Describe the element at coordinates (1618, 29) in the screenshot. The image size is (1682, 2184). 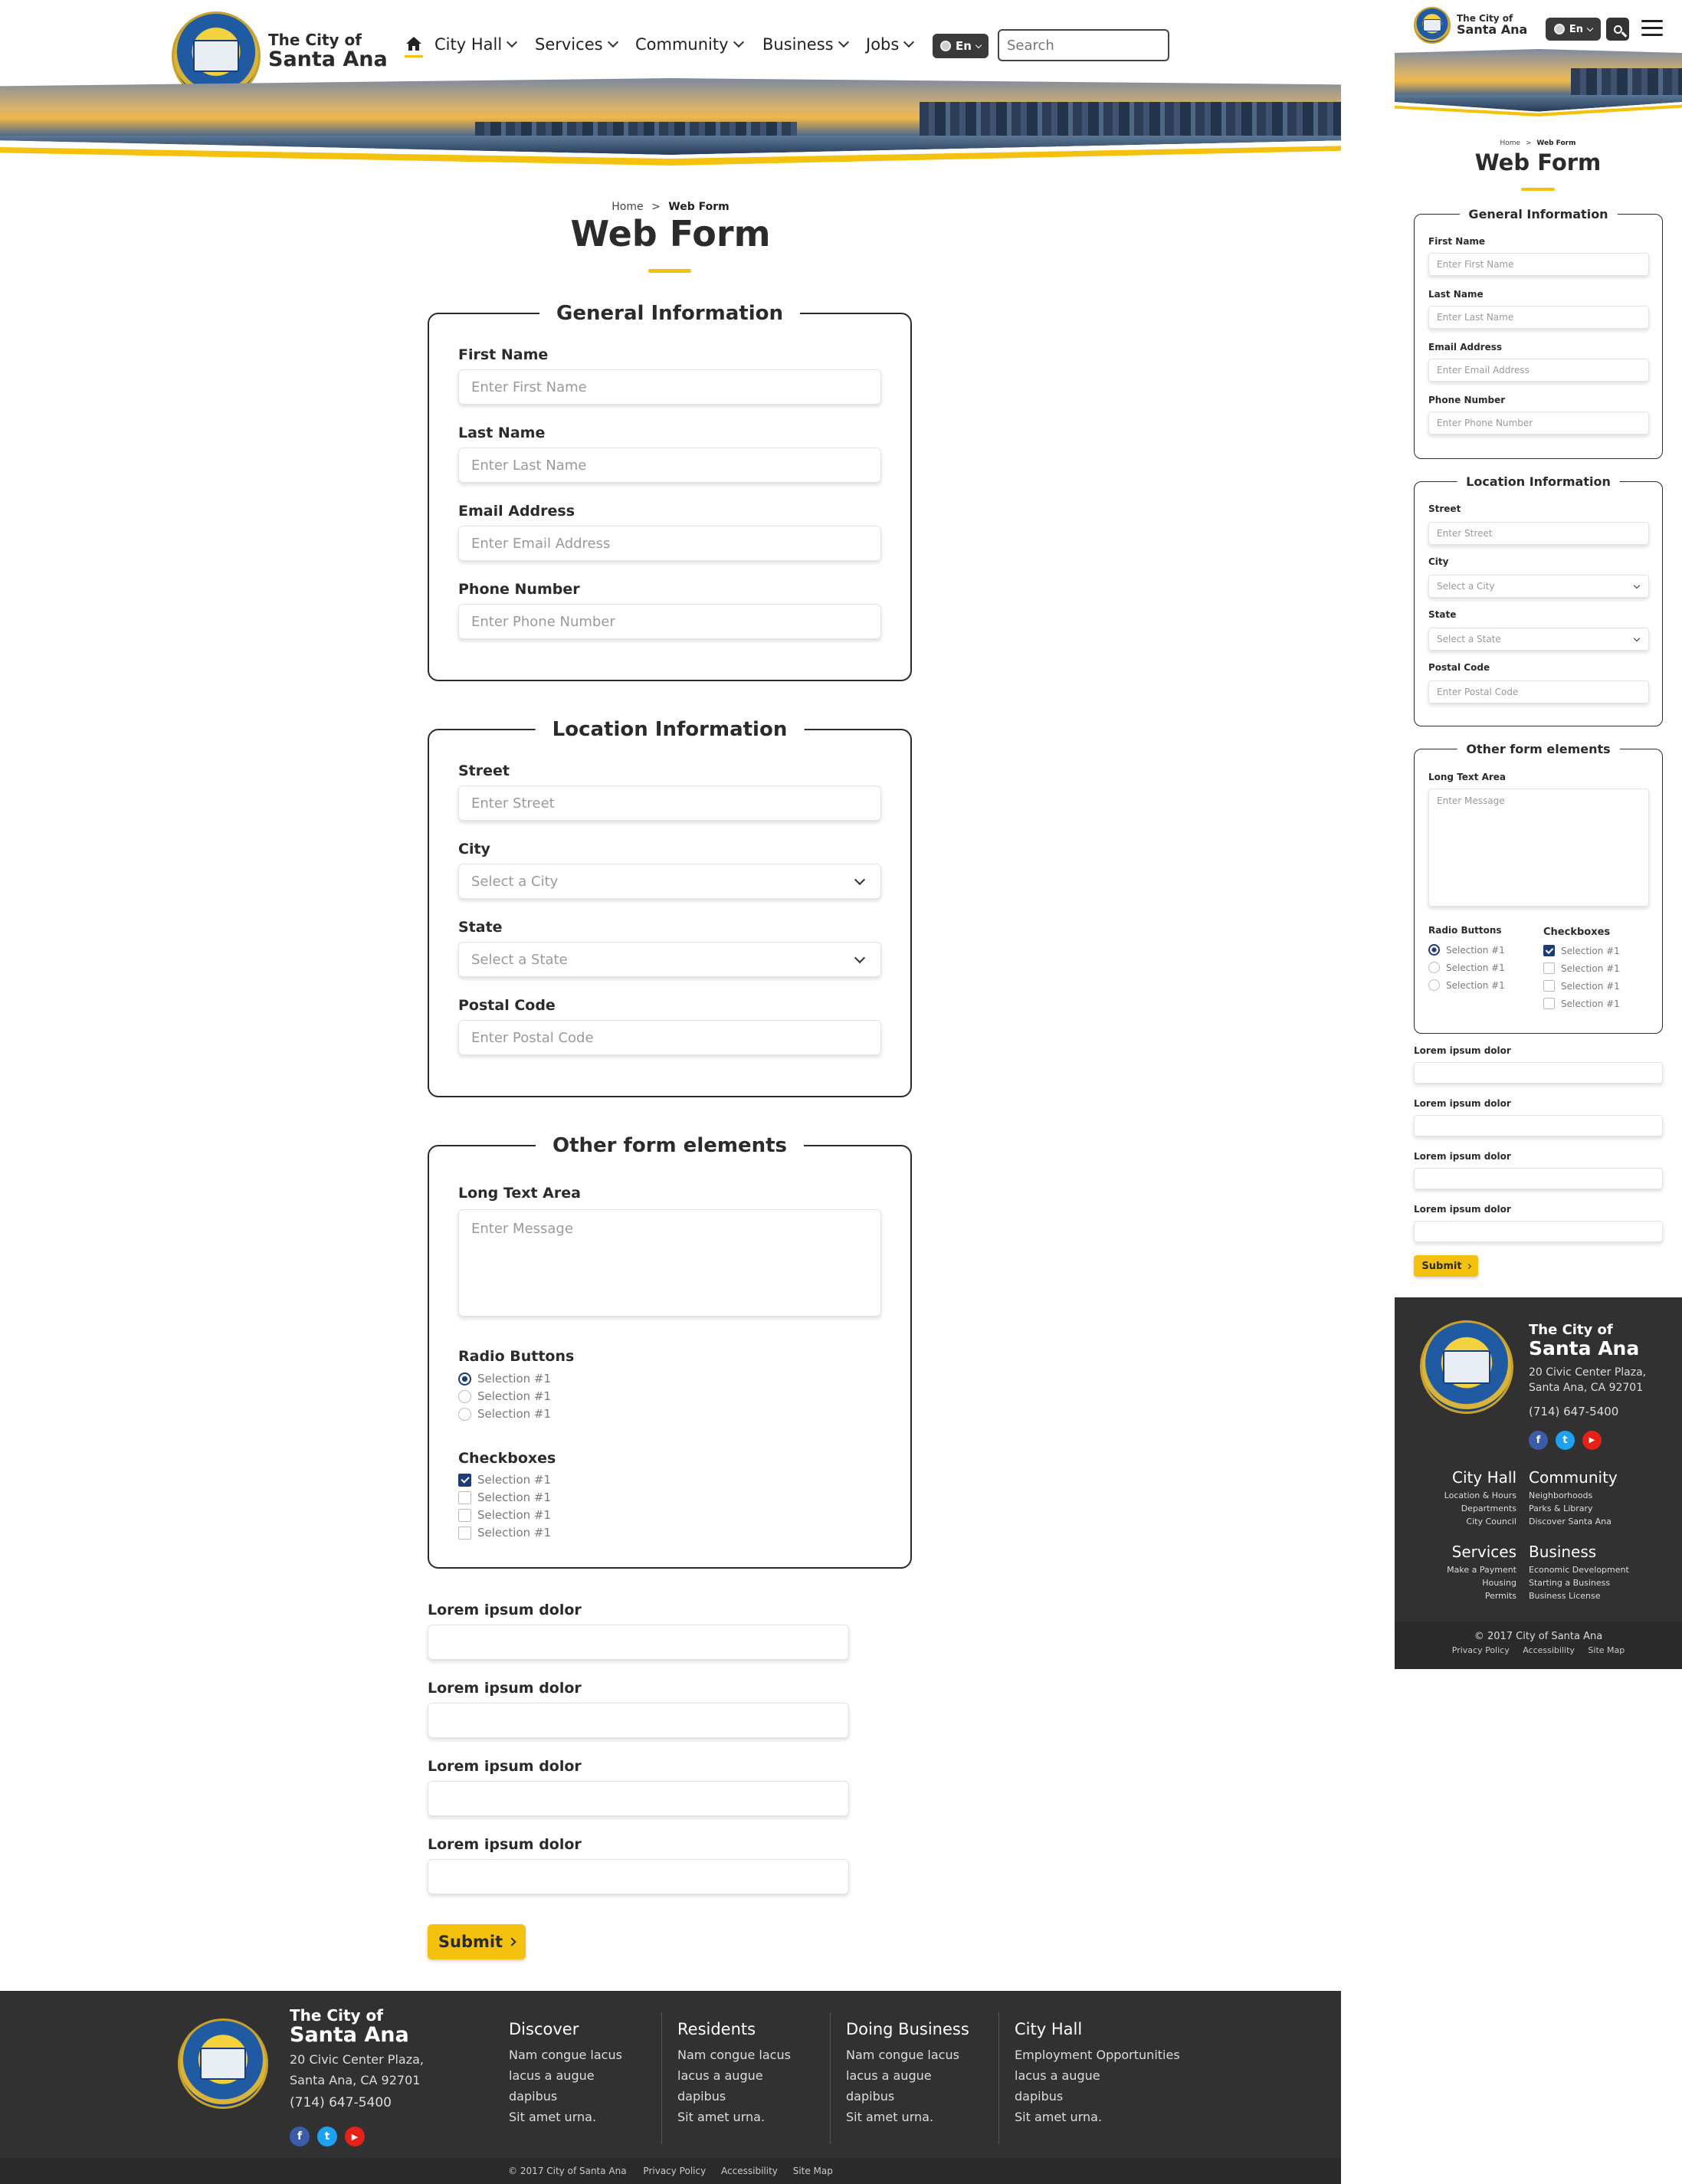
I see `search-button` at that location.